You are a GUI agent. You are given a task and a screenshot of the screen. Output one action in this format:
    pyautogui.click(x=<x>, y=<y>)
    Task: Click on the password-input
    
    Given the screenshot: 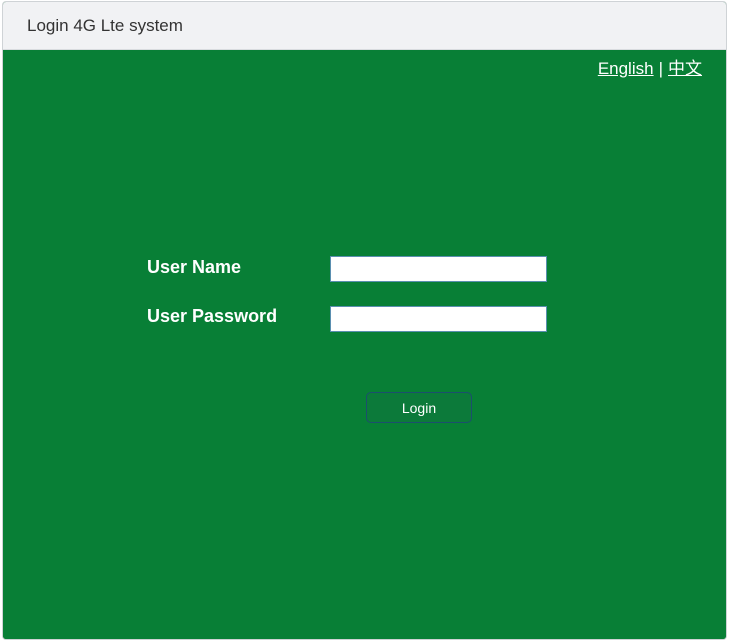 What is the action you would take?
    pyautogui.click(x=438, y=319)
    